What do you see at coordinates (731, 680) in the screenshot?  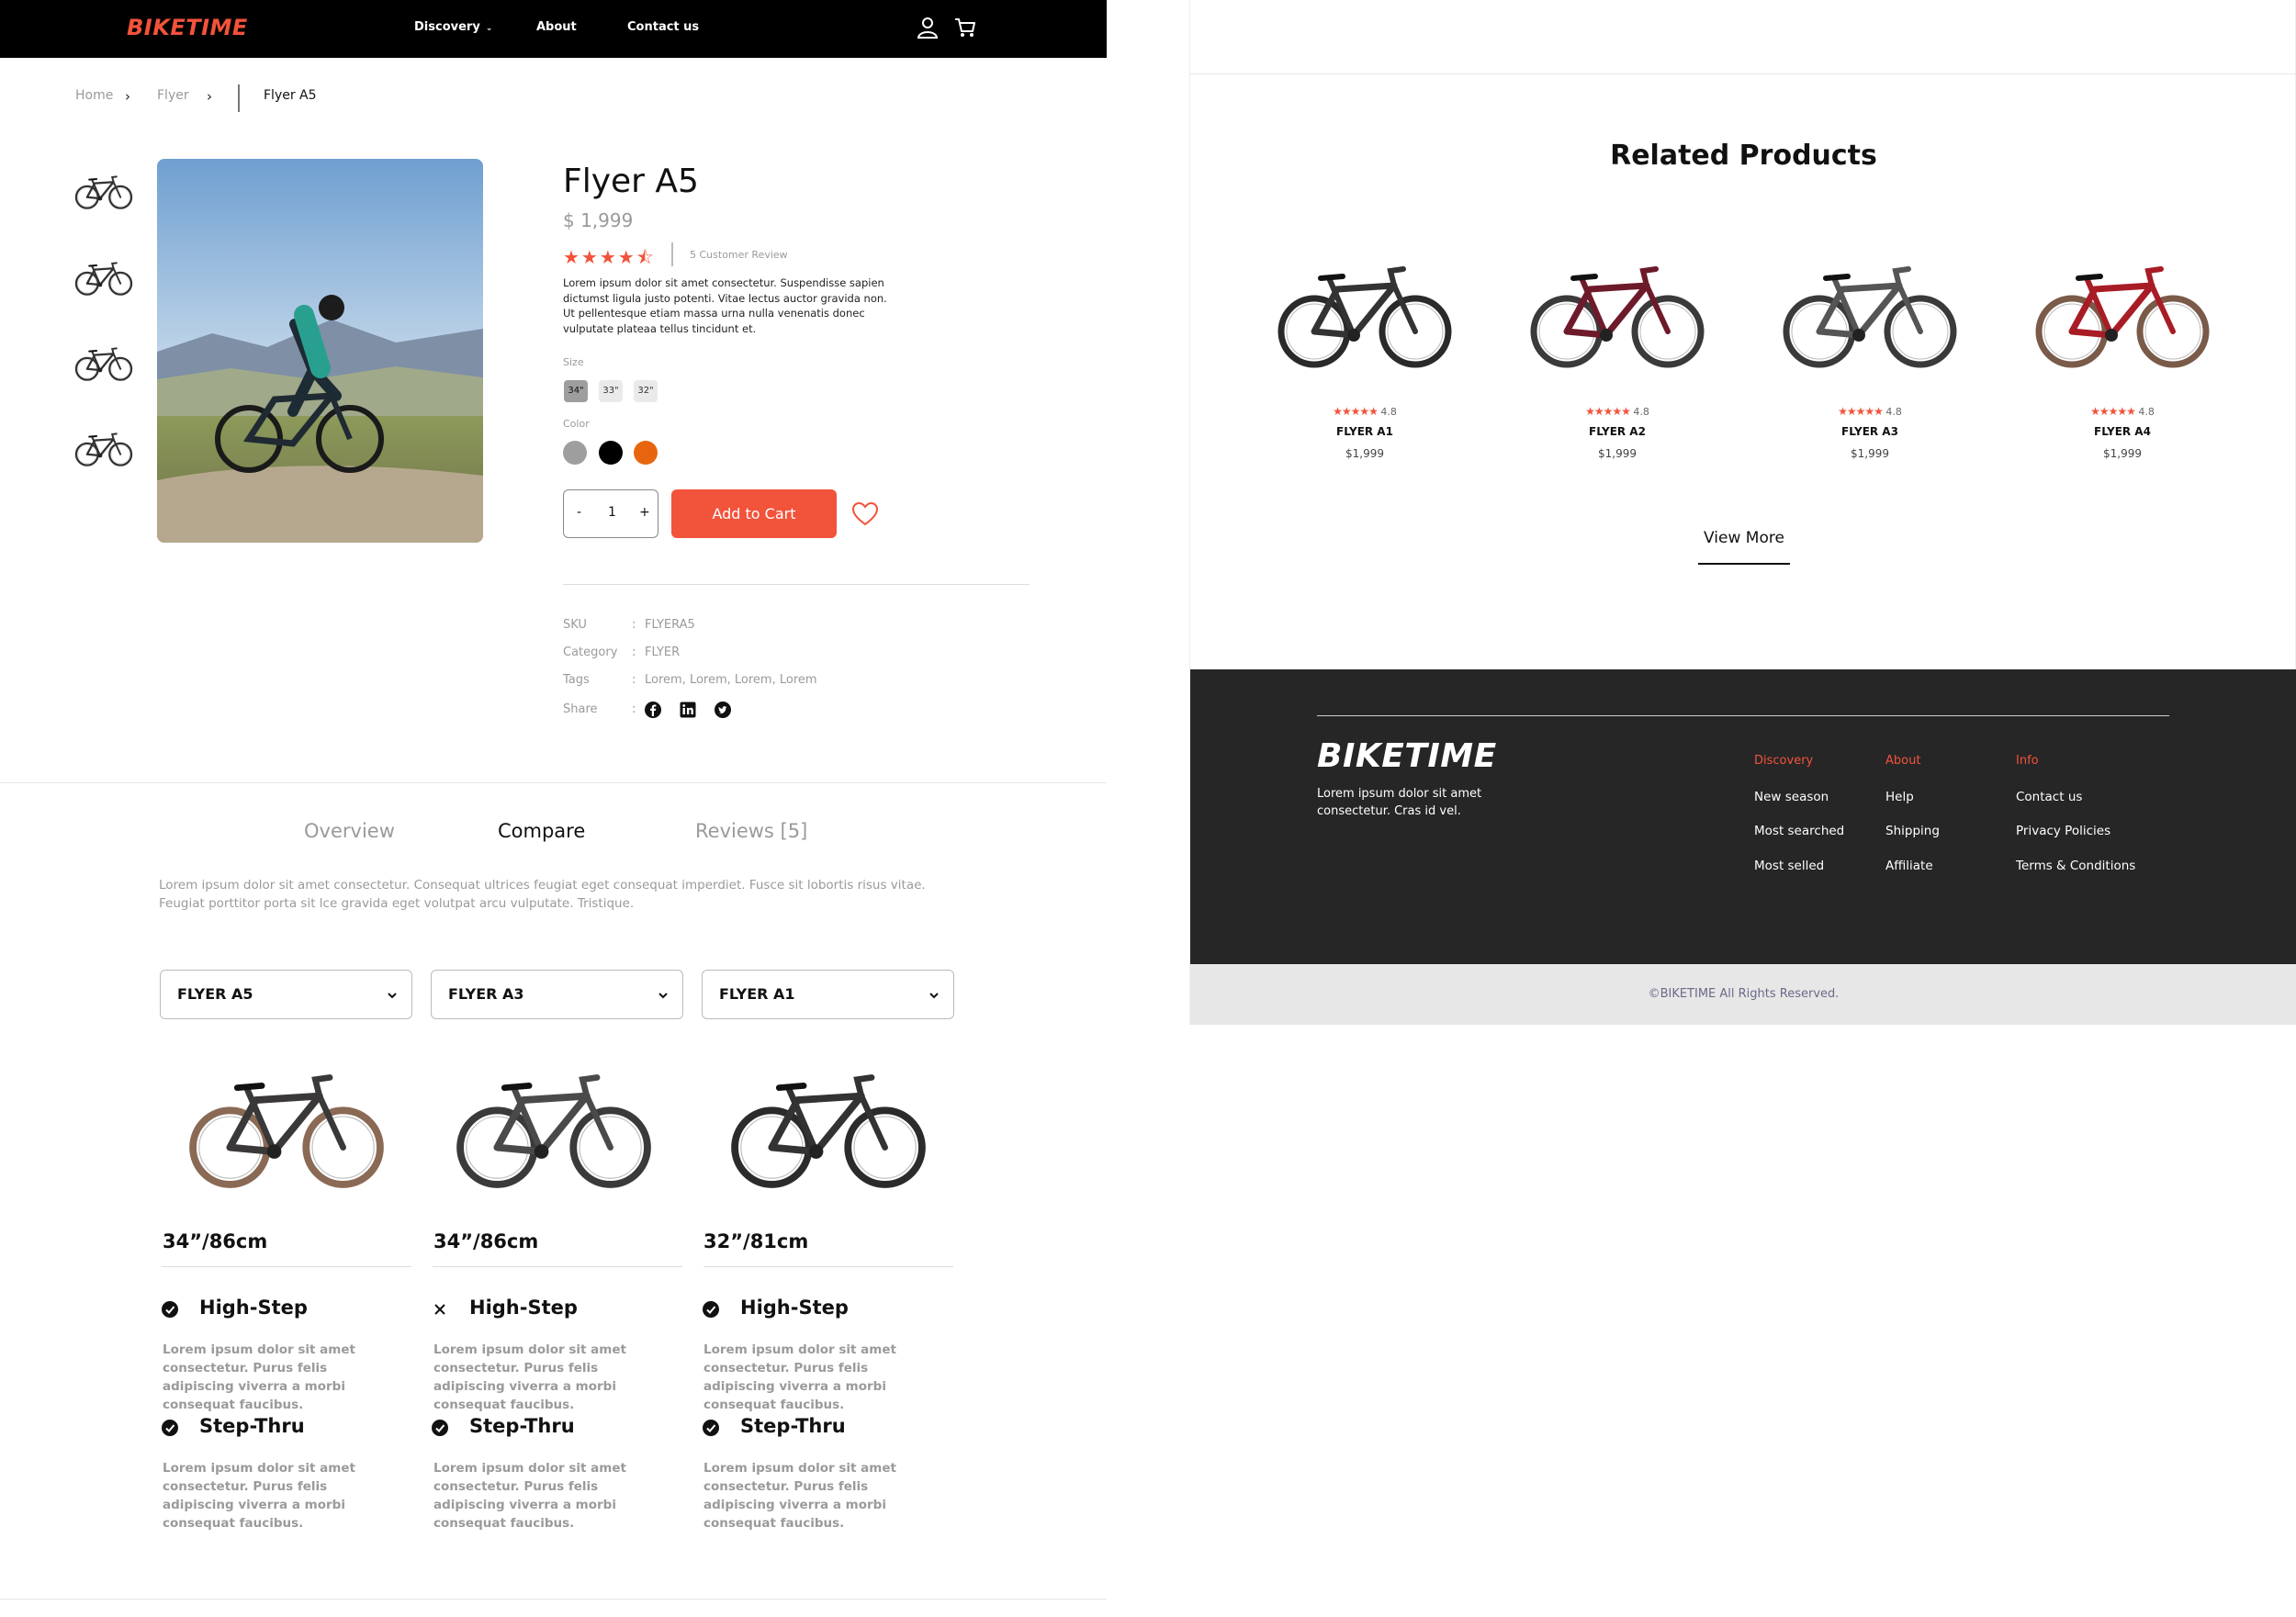 I see `tags-value: Lorem, Lorem, Lorem, Lorem` at bounding box center [731, 680].